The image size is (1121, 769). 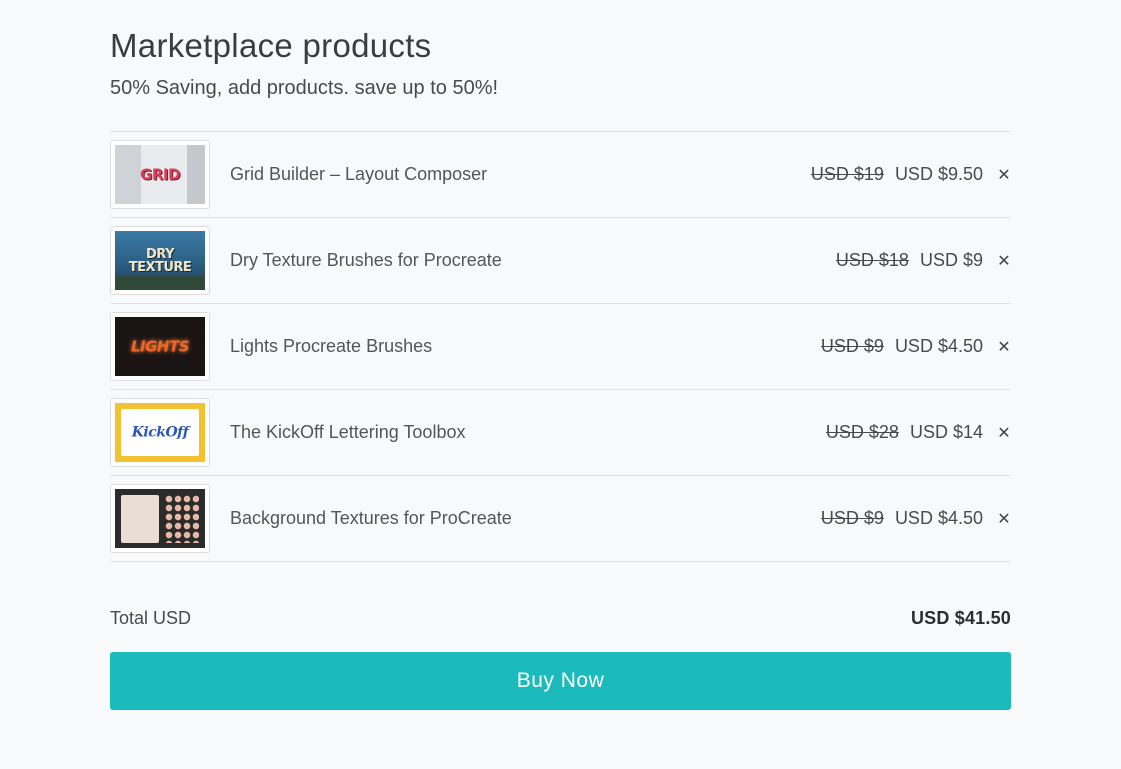 I want to click on product-thumbnail: LIGHTS, so click(x=160, y=346).